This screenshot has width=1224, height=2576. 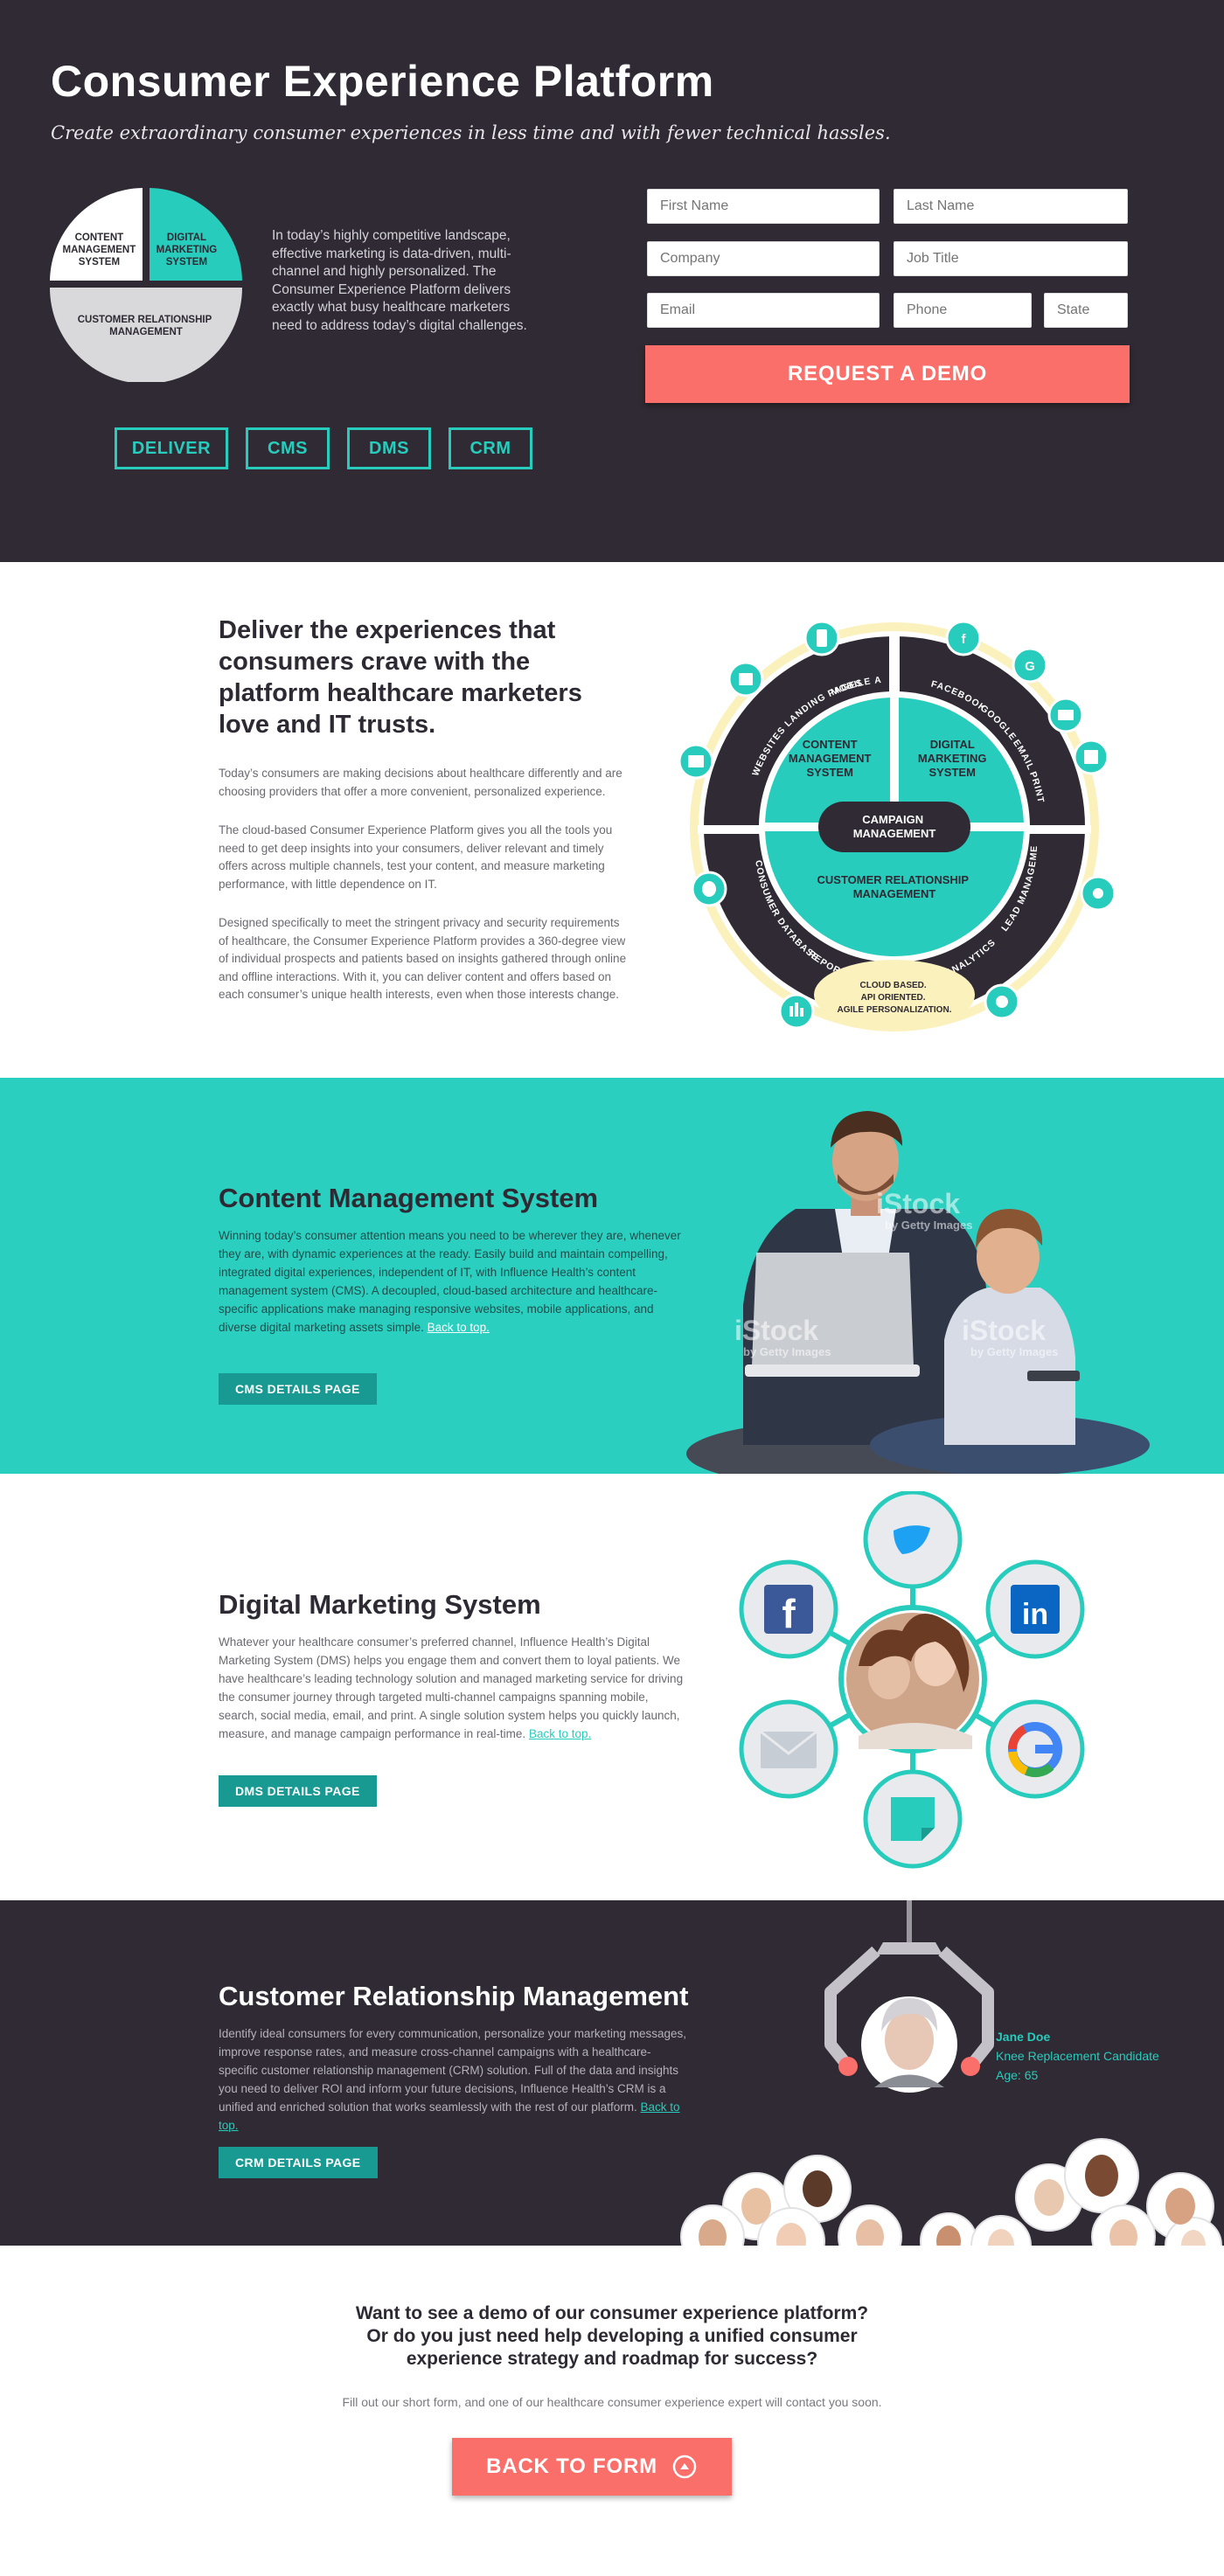 What do you see at coordinates (454, 1996) in the screenshot?
I see `crm-heading: Customer Relationship Management` at bounding box center [454, 1996].